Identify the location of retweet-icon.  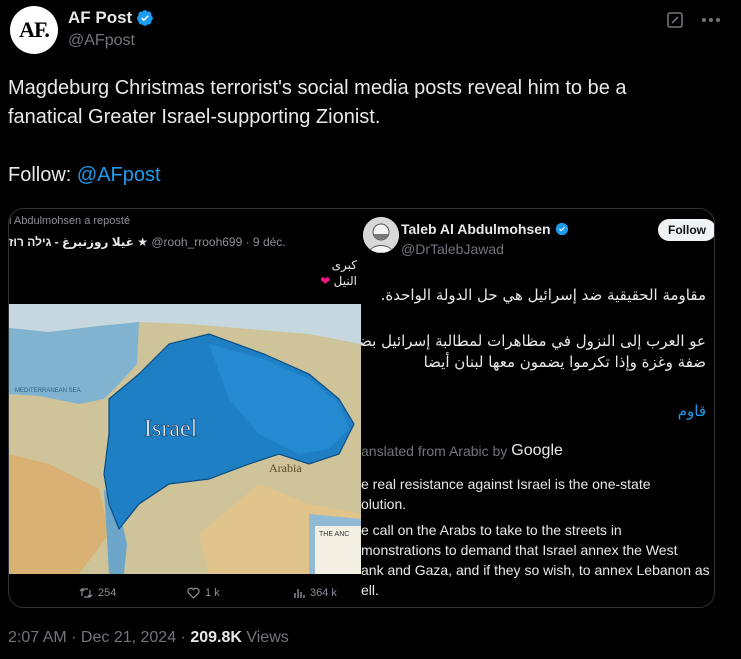
(86, 593).